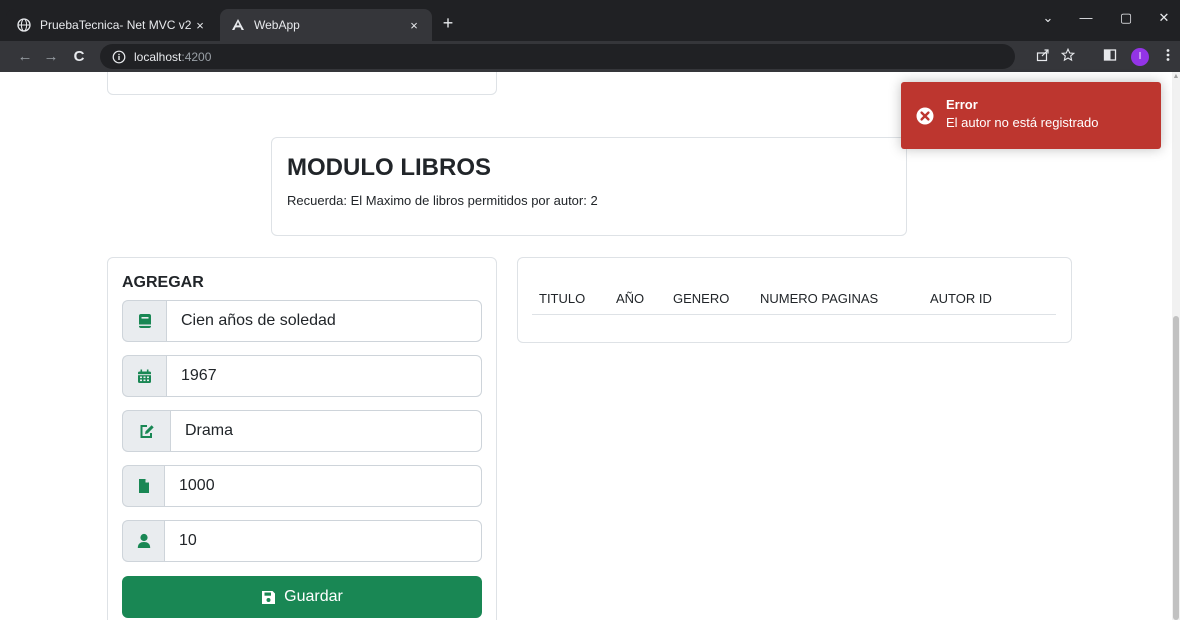 This screenshot has width=1180, height=620. What do you see at coordinates (324, 321) in the screenshot?
I see `titulo-input: Cien años de soledad` at bounding box center [324, 321].